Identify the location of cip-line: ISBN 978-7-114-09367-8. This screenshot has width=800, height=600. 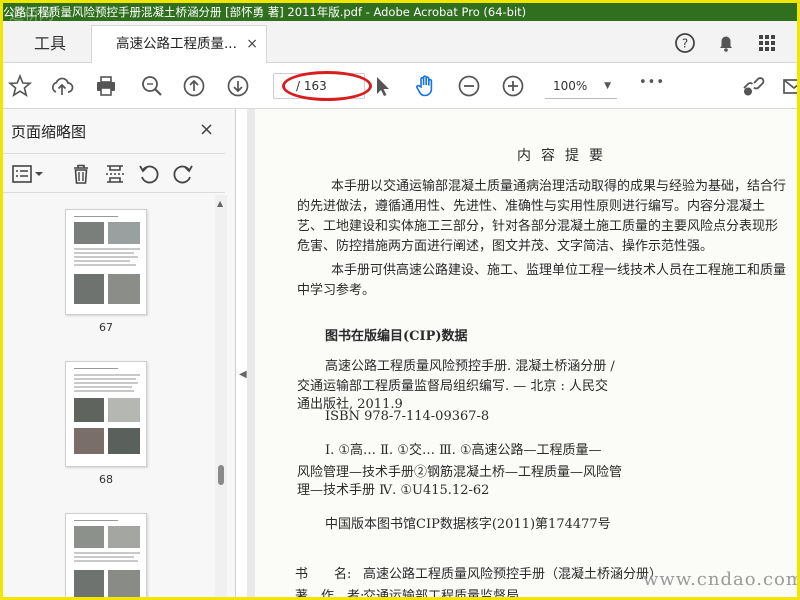
(407, 416).